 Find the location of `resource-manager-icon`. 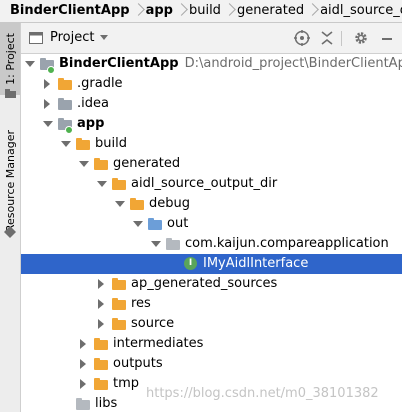

resource-manager-icon is located at coordinates (10, 232).